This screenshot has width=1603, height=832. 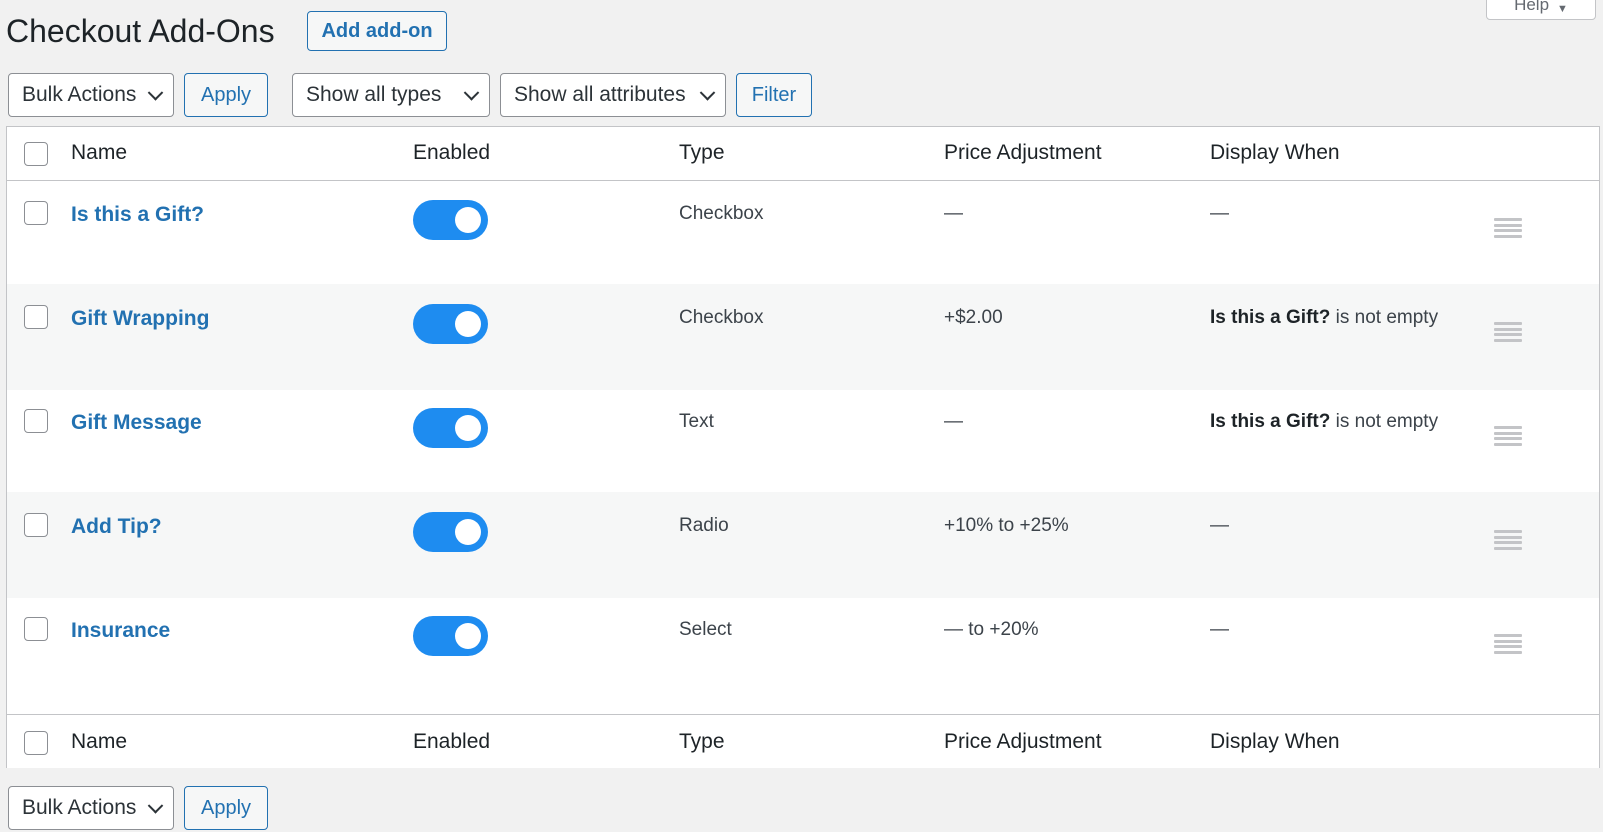 I want to click on addon-type: Text, so click(x=696, y=421).